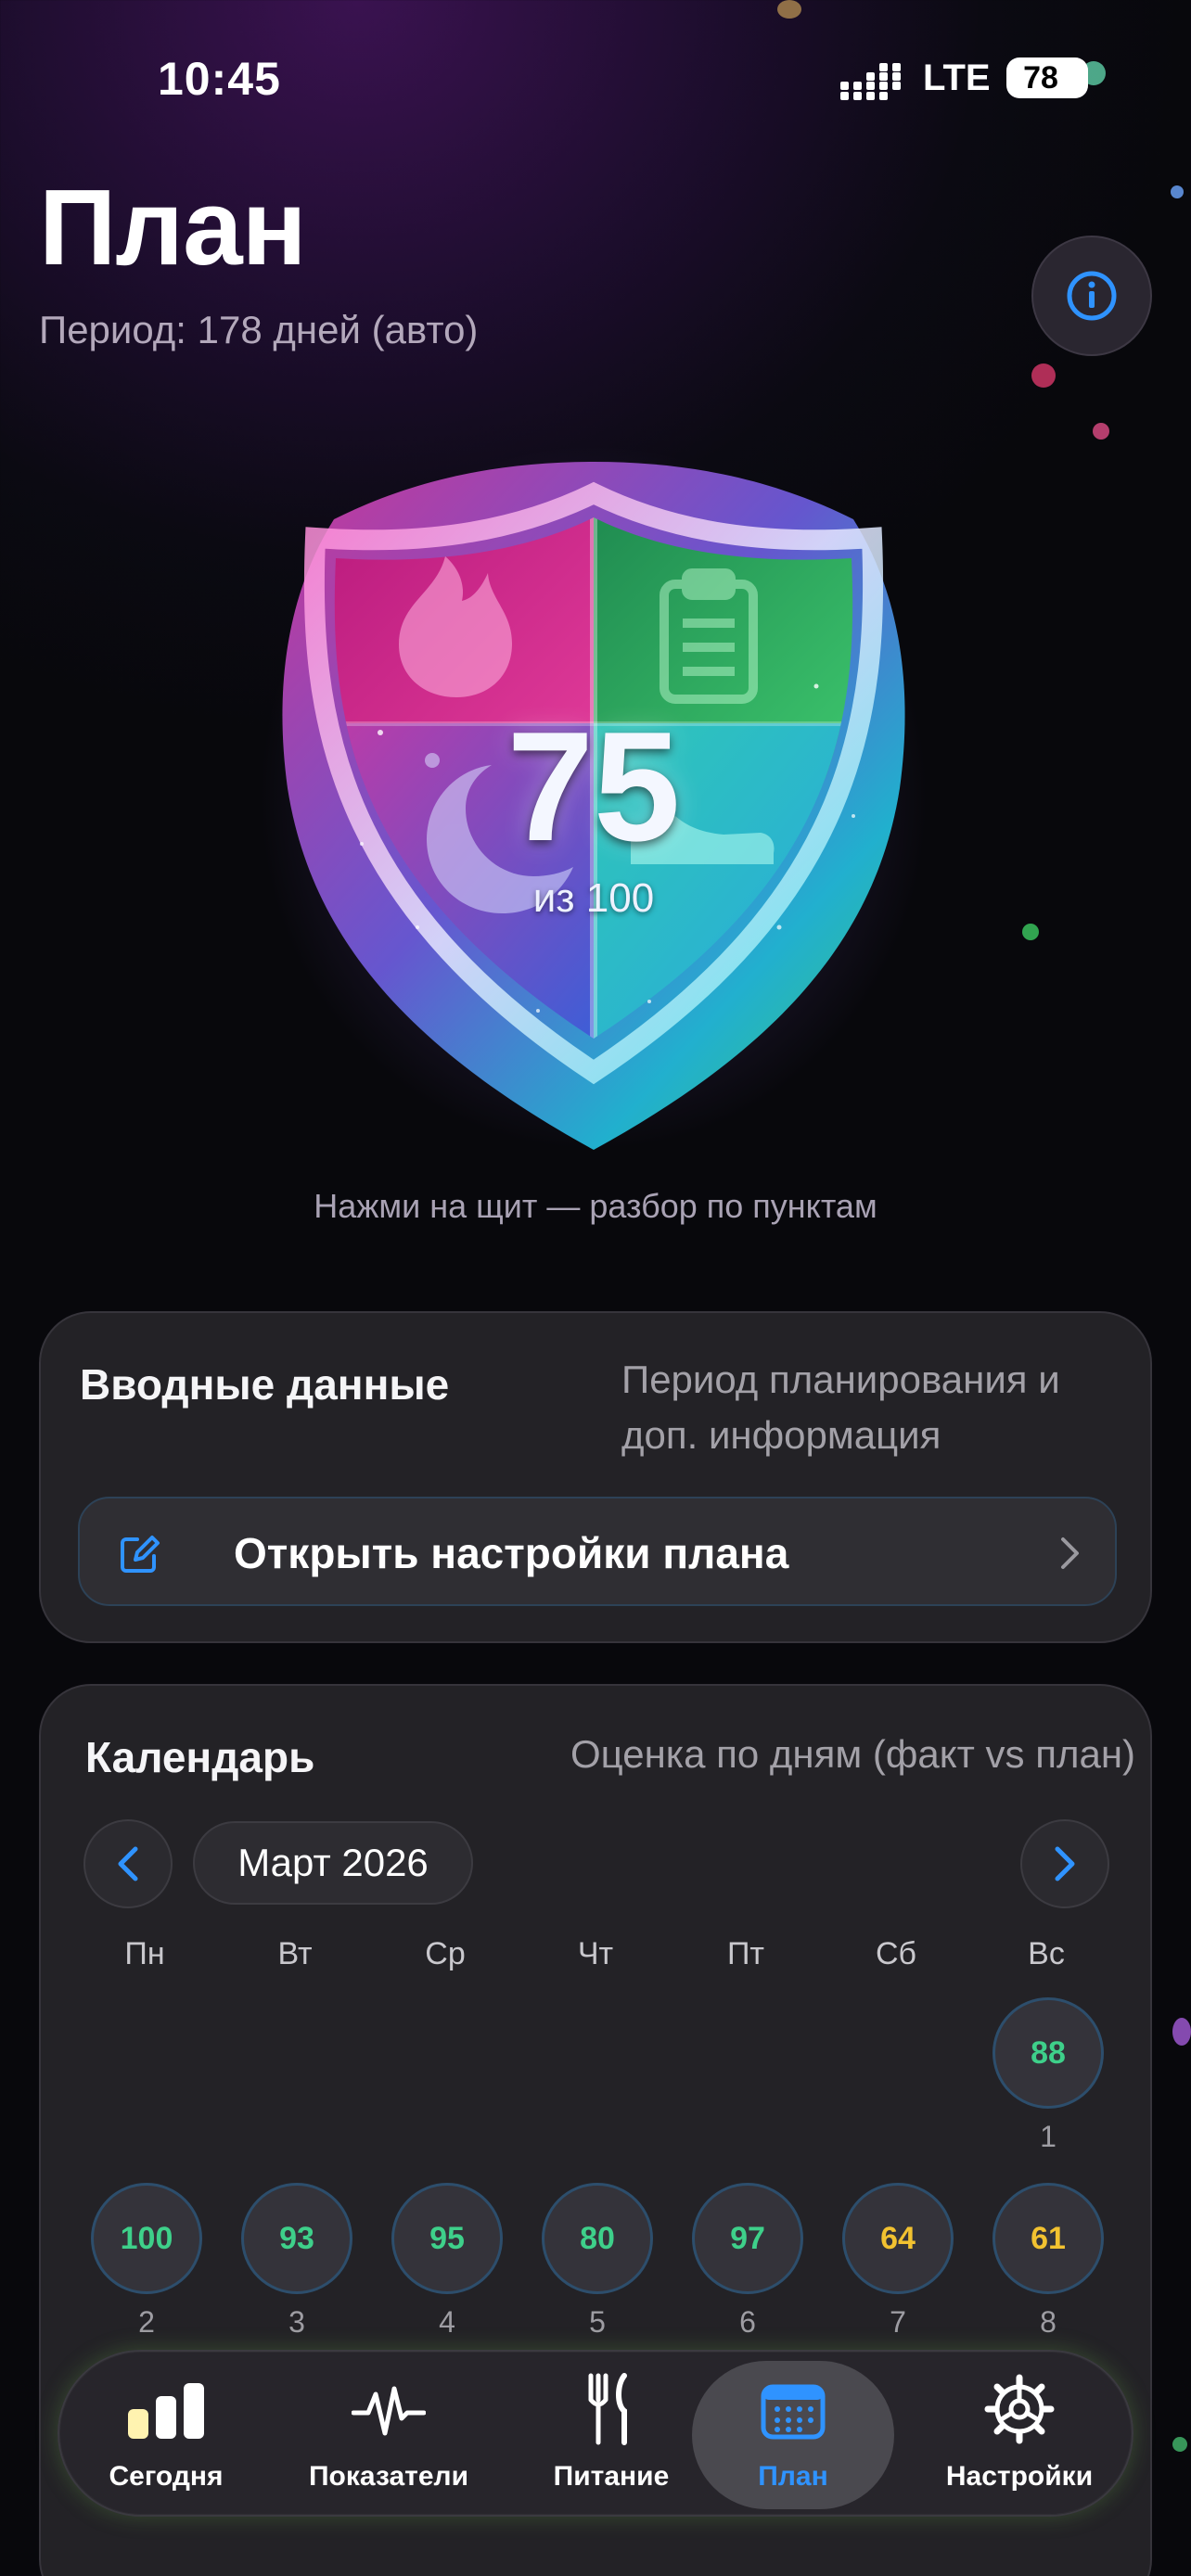  Describe the element at coordinates (611, 2476) in the screenshot. I see `tab-label: Питание` at that location.